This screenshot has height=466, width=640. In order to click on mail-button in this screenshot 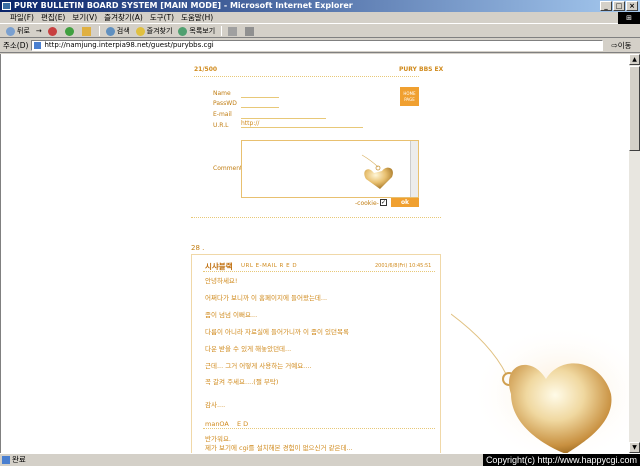, I will do `click(233, 31)`.